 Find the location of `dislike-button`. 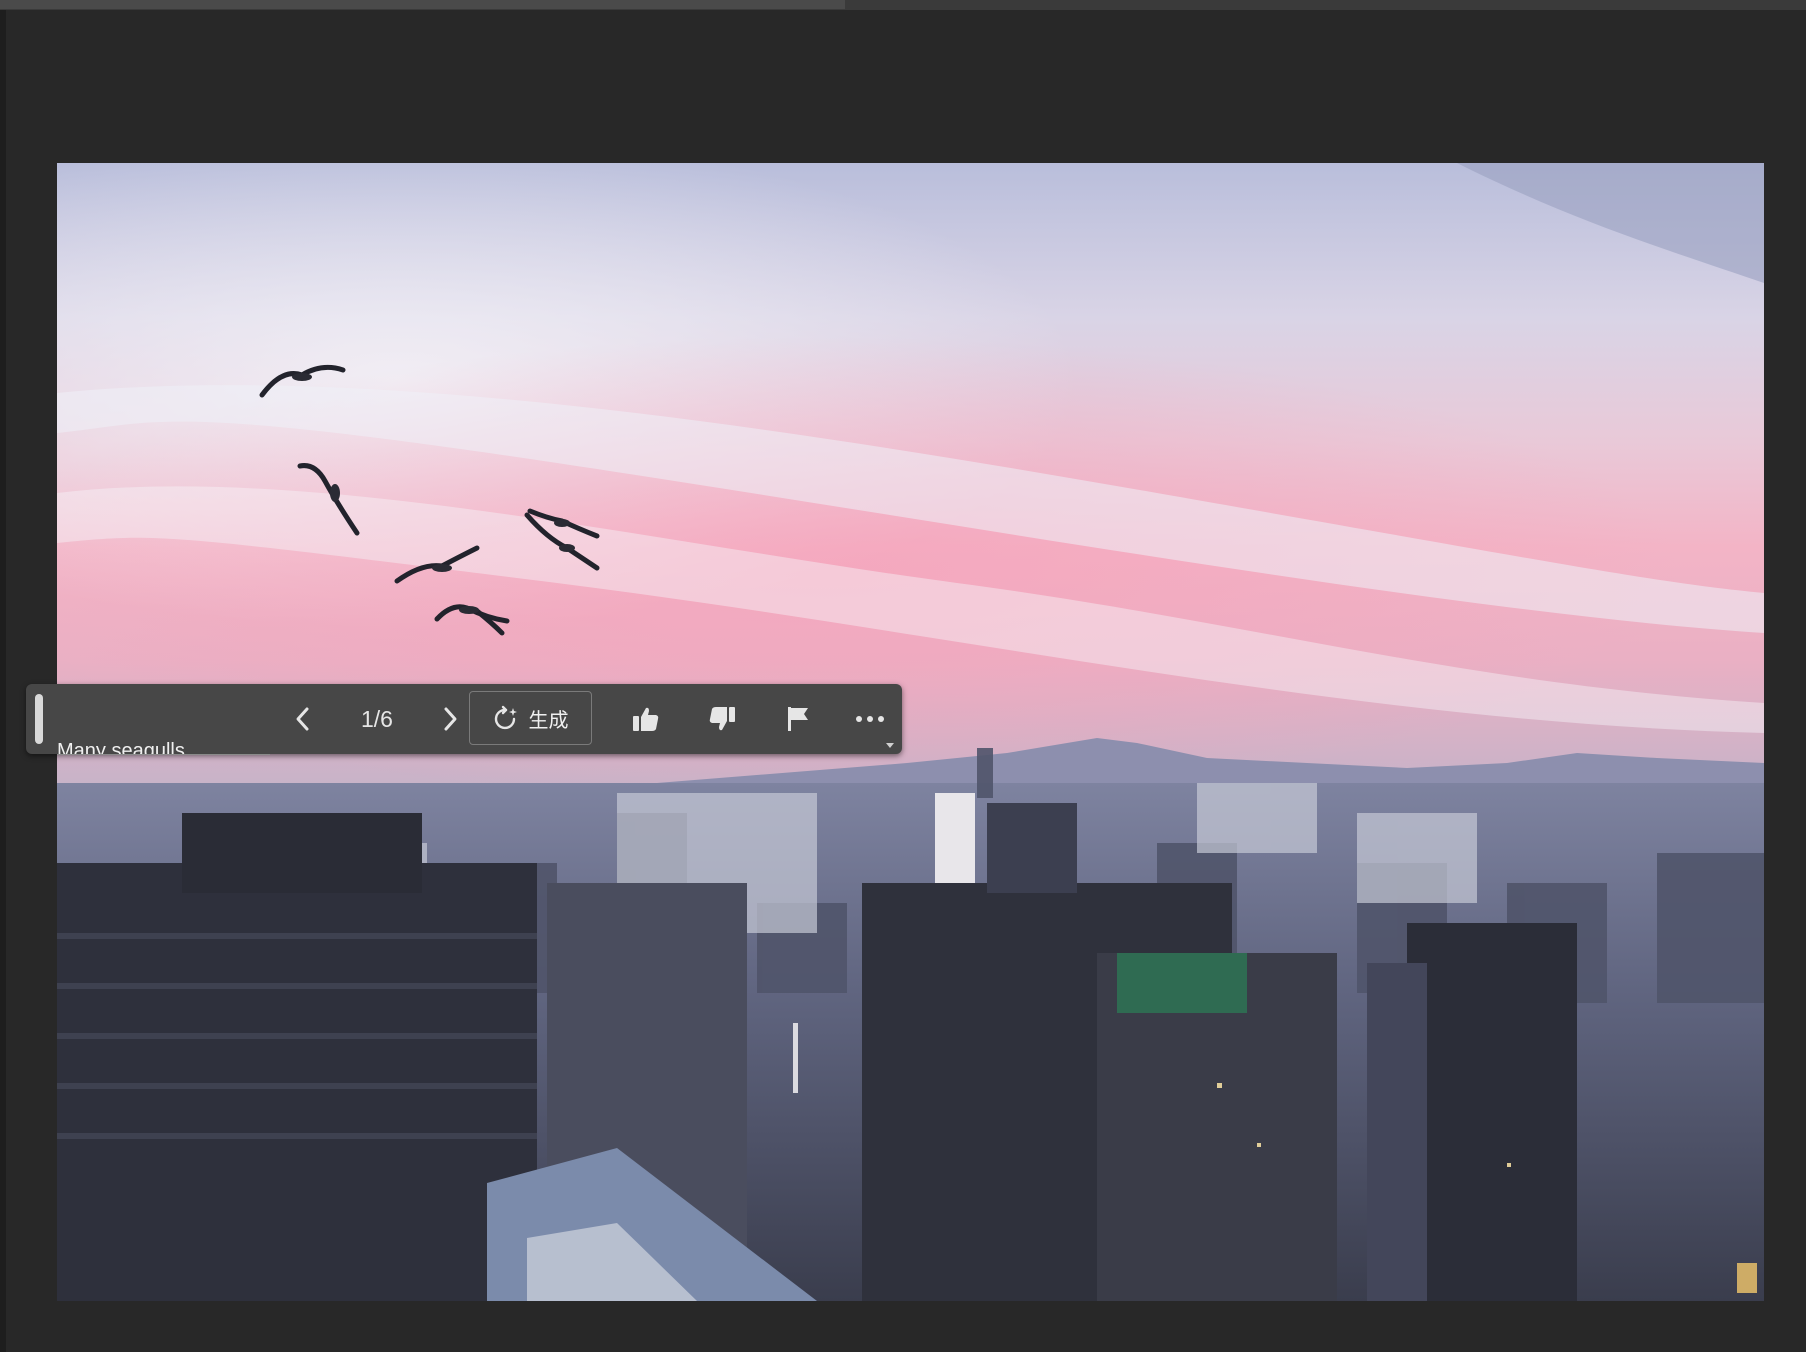

dislike-button is located at coordinates (722, 719).